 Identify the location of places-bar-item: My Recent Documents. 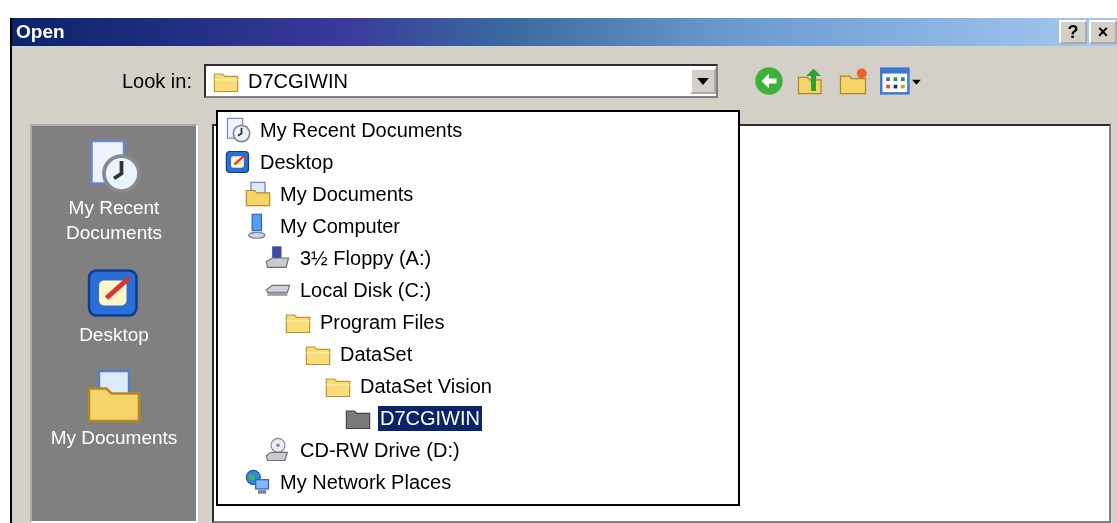
(114, 191).